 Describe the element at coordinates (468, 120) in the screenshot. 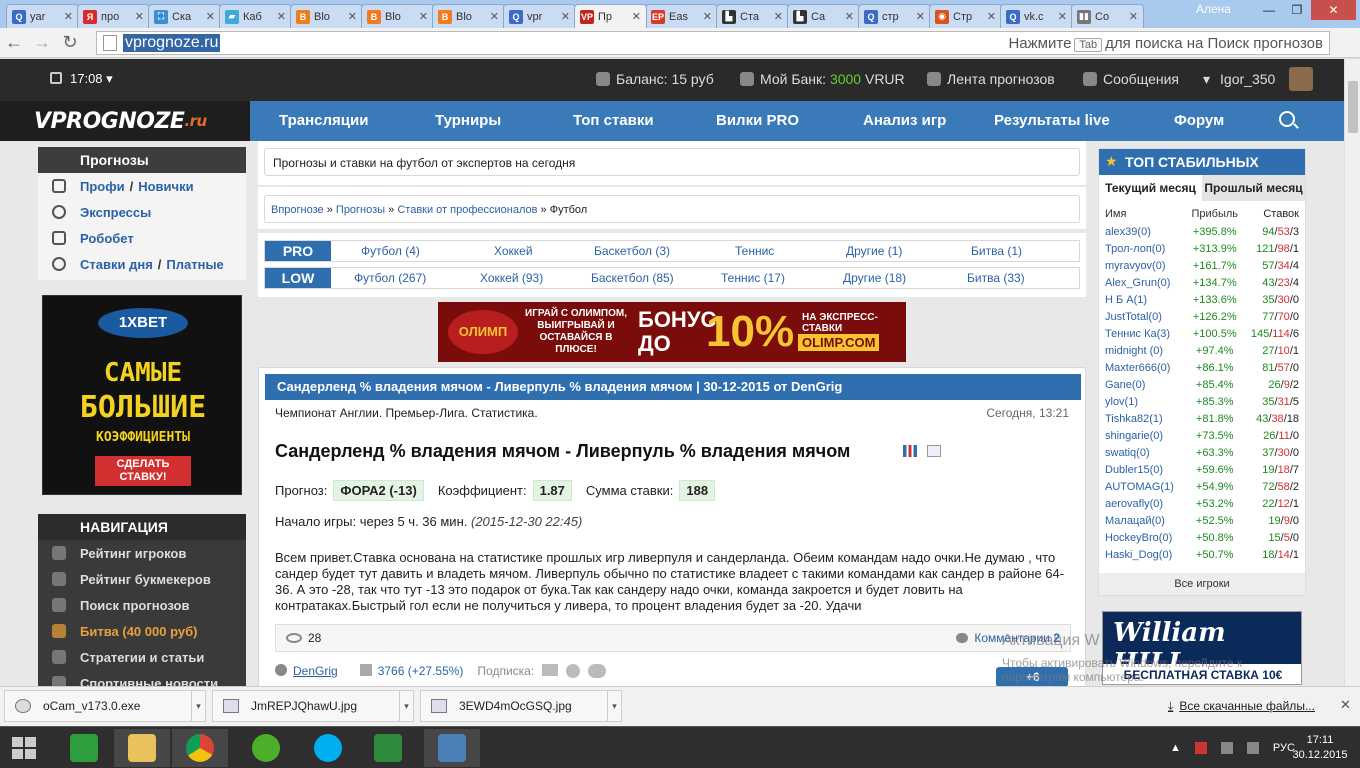

I see `nav-tournaments: Турниры` at that location.